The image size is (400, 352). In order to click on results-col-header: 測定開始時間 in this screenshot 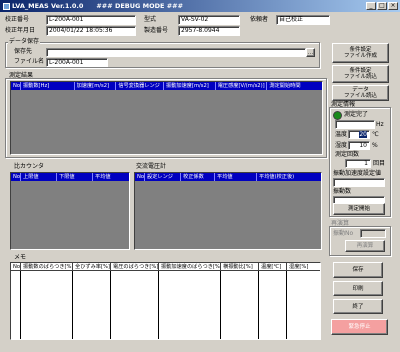, I will do `click(285, 86)`.